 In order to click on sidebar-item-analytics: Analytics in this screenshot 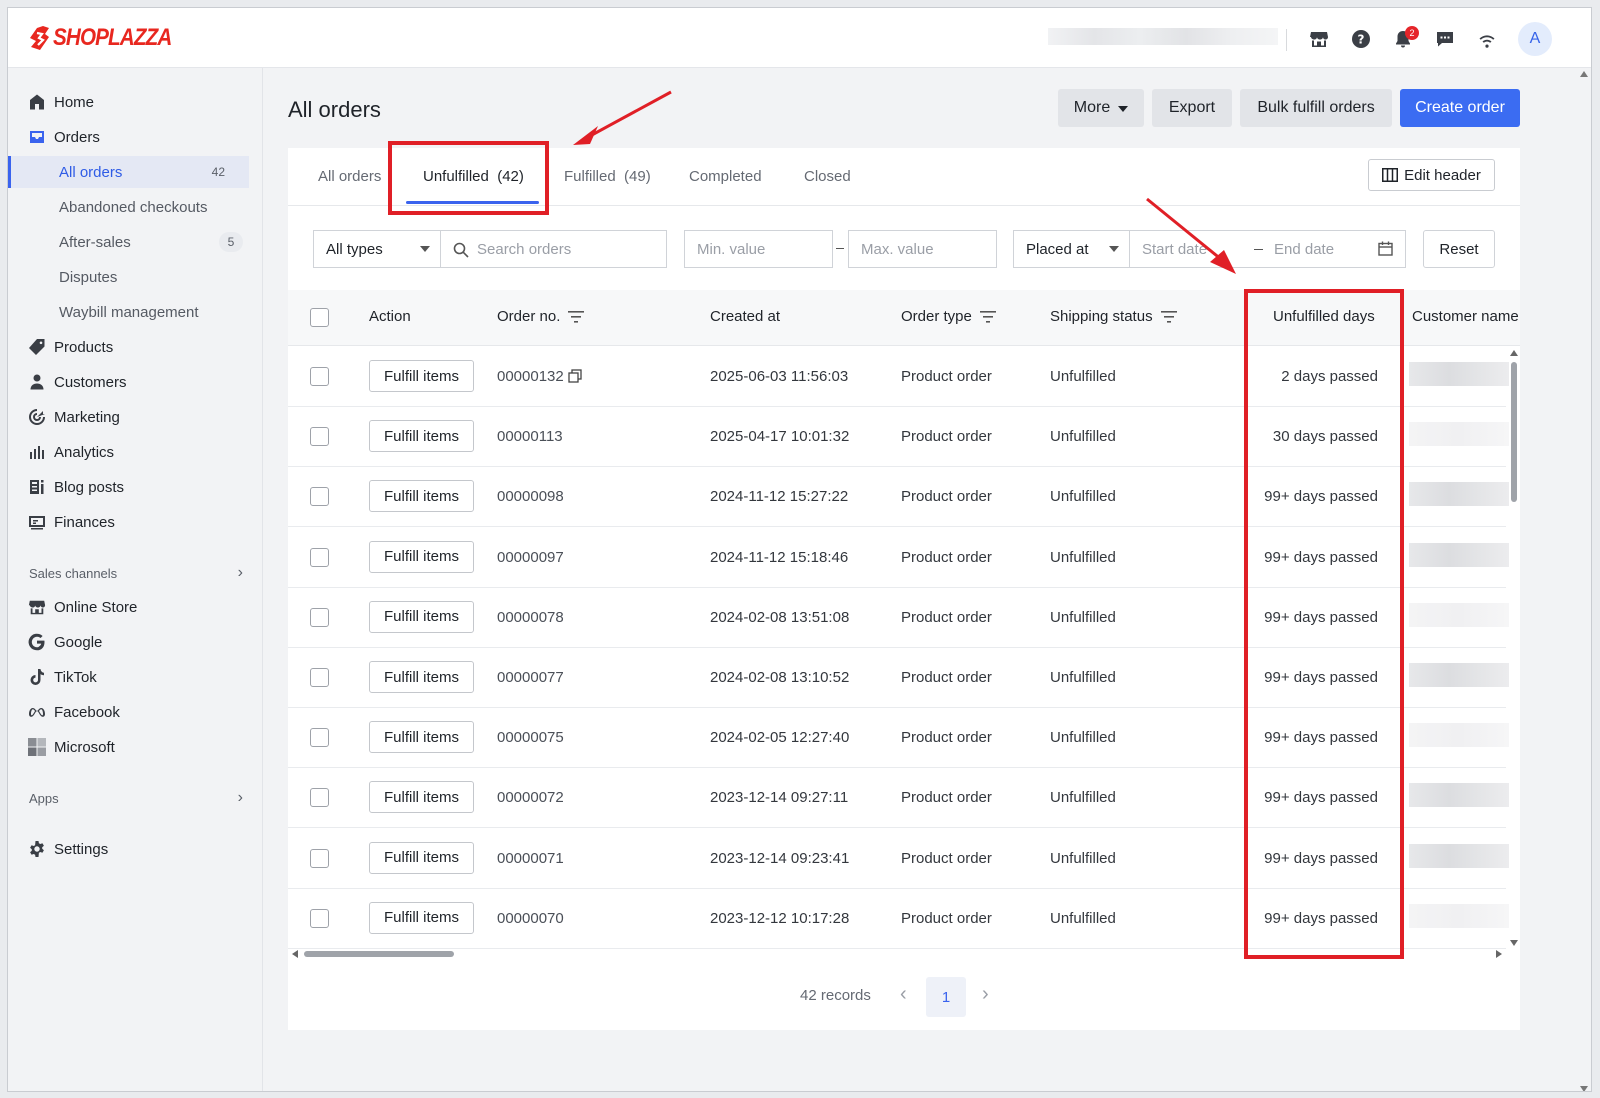, I will do `click(135, 452)`.